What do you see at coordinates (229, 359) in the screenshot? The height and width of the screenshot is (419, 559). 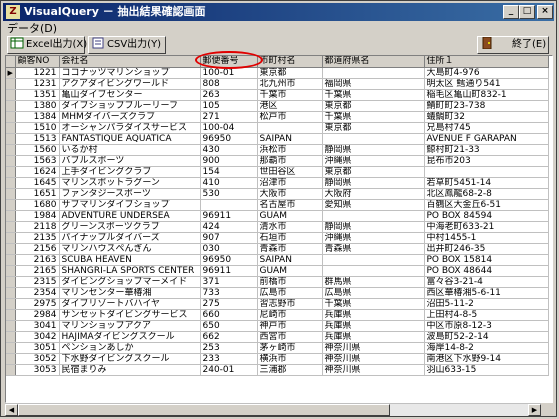 I see `table-cell: 233` at bounding box center [229, 359].